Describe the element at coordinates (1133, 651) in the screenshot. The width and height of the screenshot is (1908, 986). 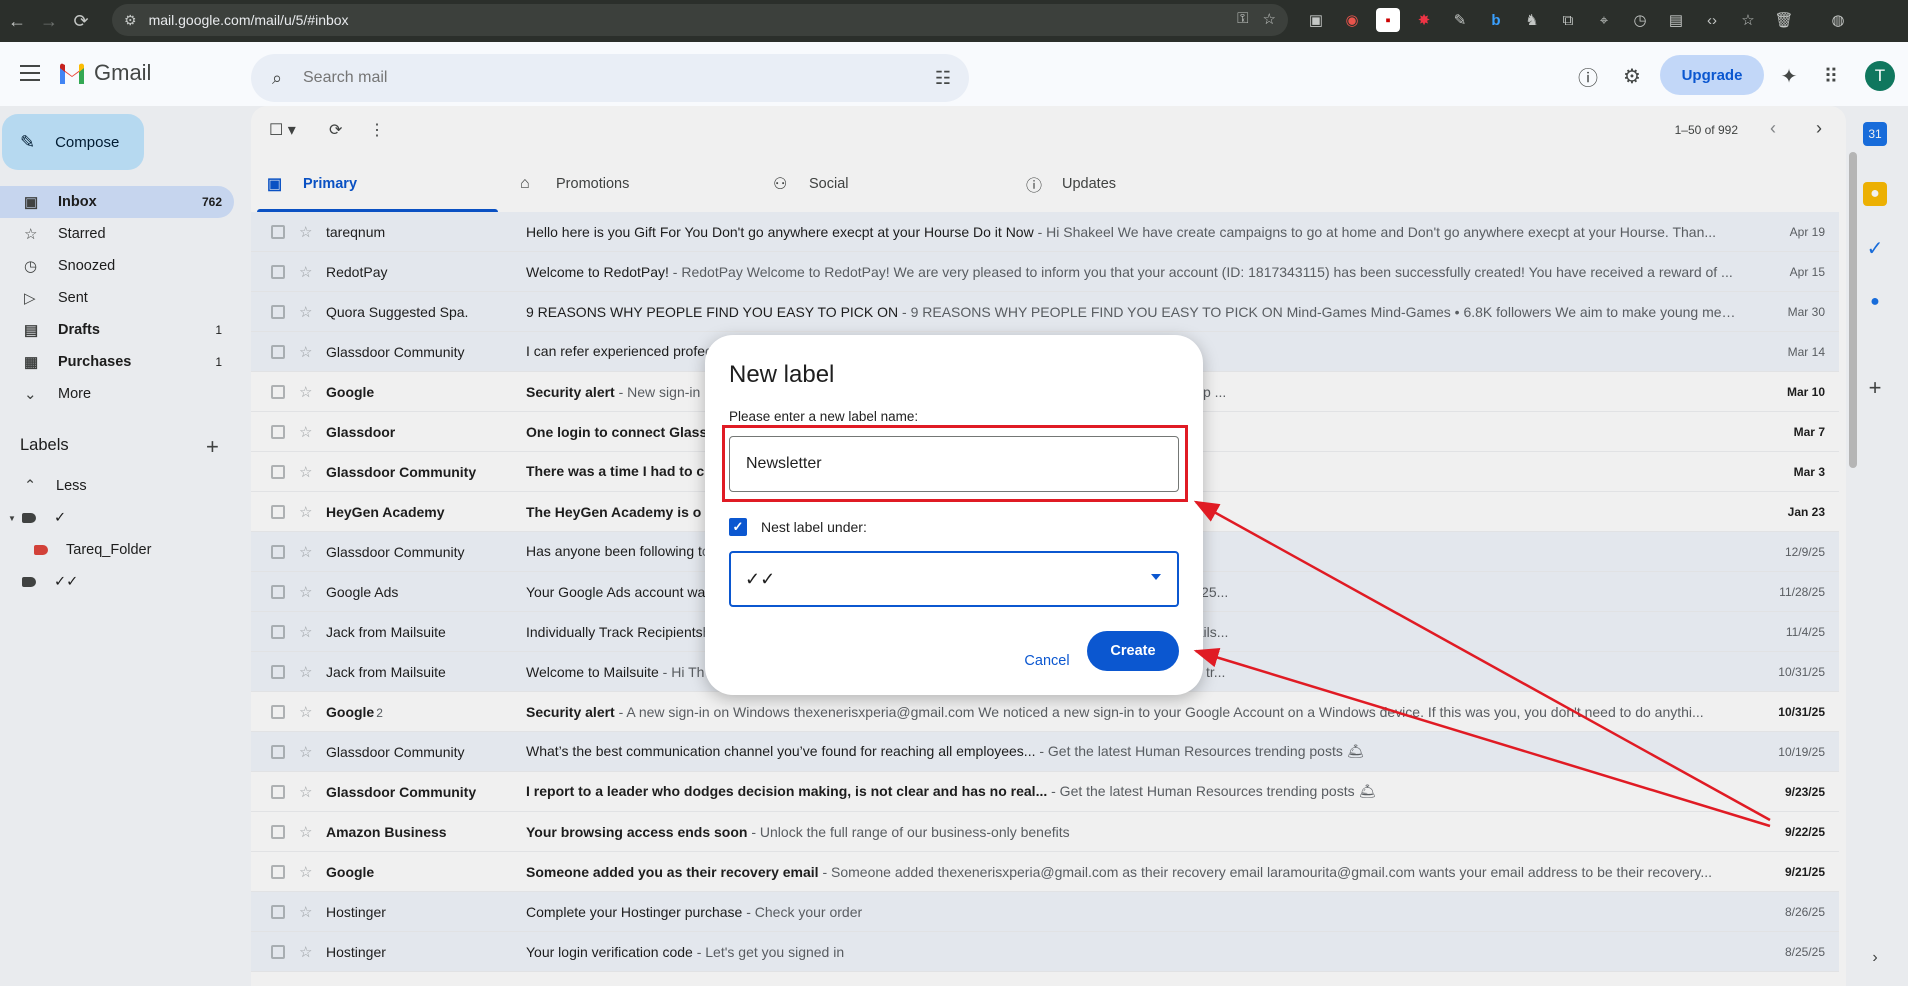
I see `create-button: Create` at that location.